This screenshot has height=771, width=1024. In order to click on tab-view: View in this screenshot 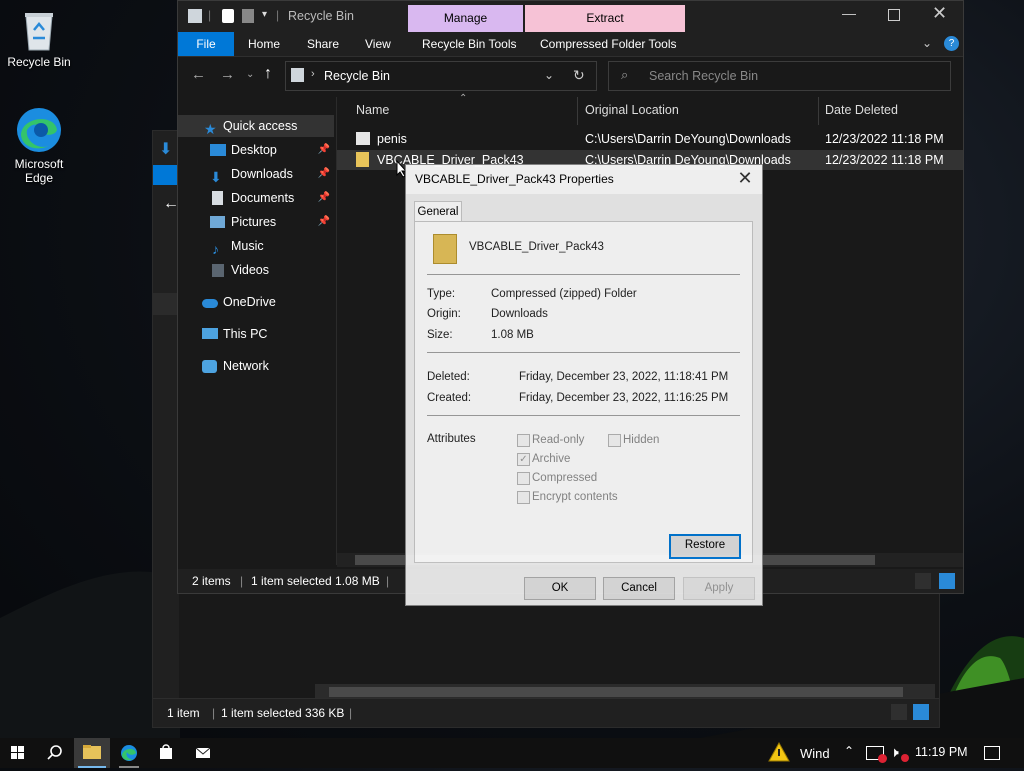, I will do `click(378, 44)`.